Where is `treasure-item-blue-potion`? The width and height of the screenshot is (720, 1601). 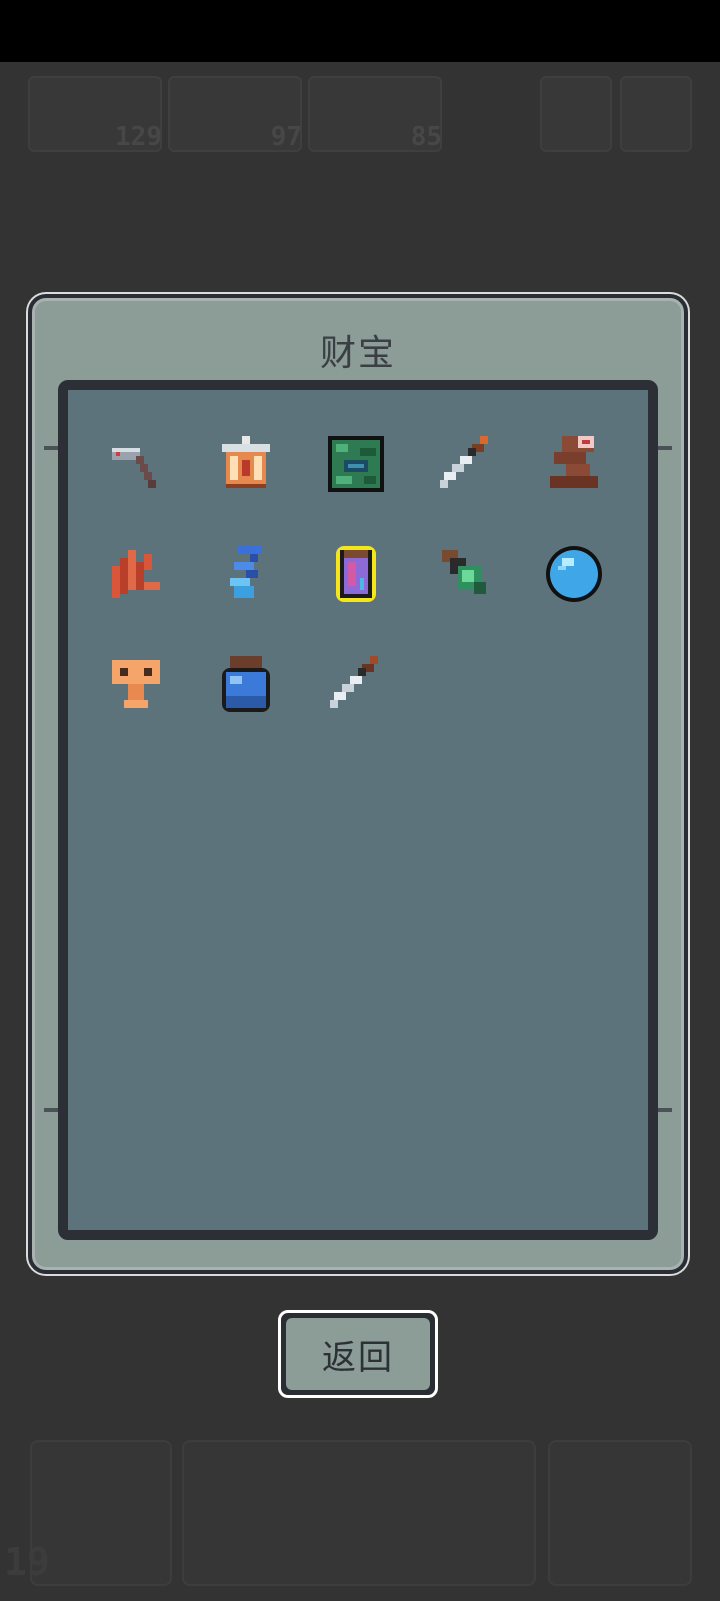 treasure-item-blue-potion is located at coordinates (246, 684).